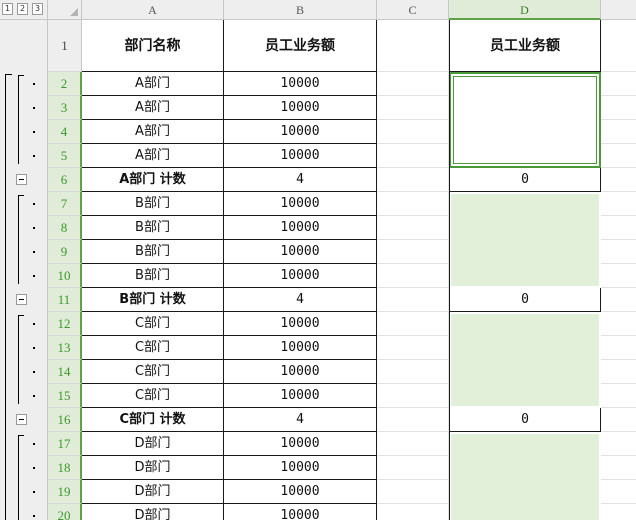 This screenshot has height=520, width=636. I want to click on cell-c1, so click(413, 46).